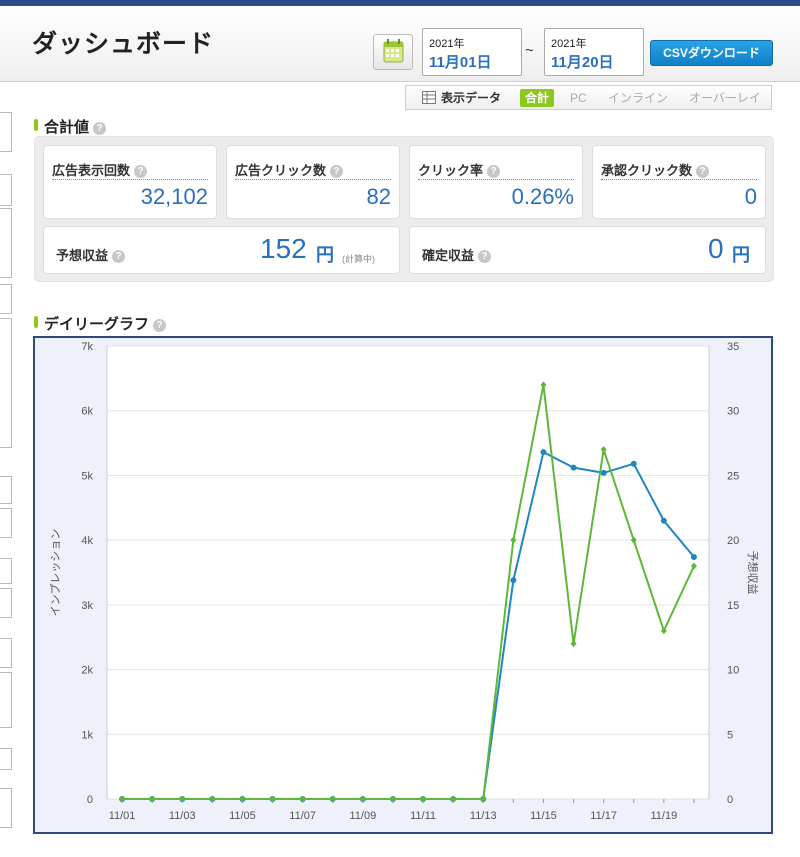  What do you see at coordinates (221, 250) in the screenshot?
I see `estimated-revenue-card: 予想収益? 152 円 (計算中)` at bounding box center [221, 250].